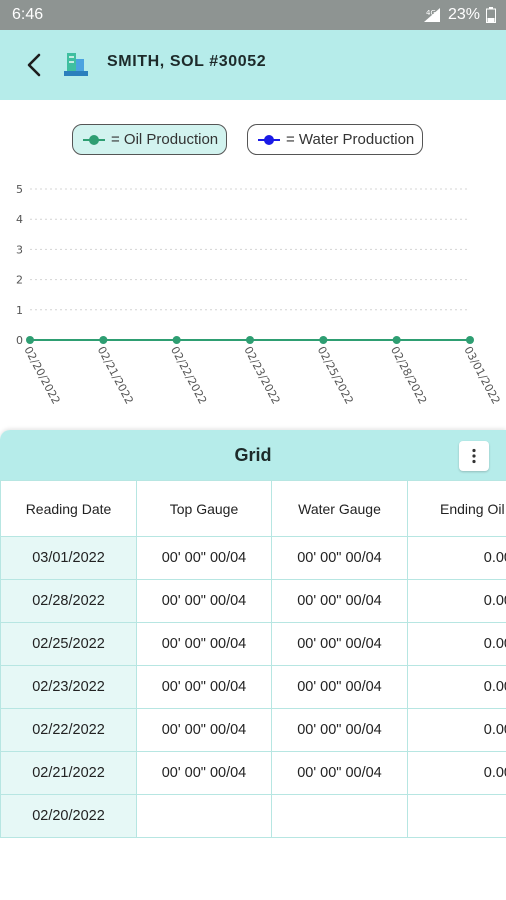 The image size is (506, 900). What do you see at coordinates (463, 14) in the screenshot?
I see `battery-percent: 23%` at bounding box center [463, 14].